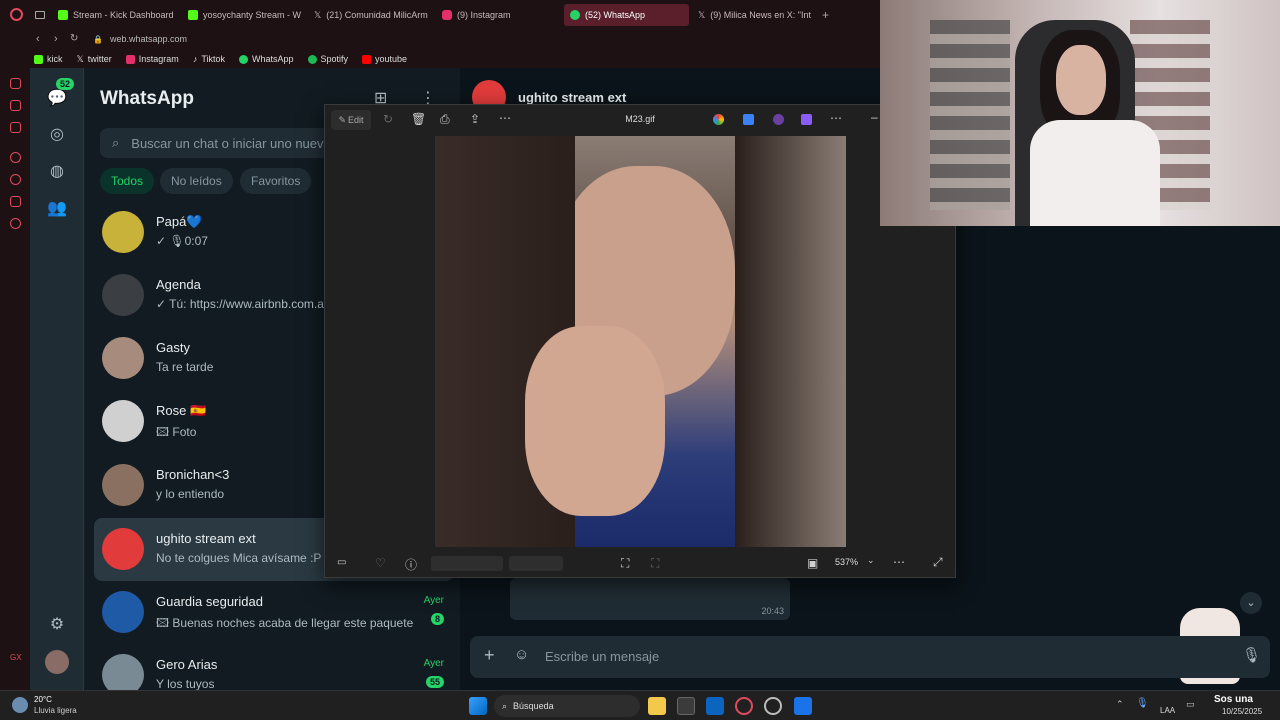 Image resolution: width=1280 pixels, height=720 pixels. I want to click on new-tab-icon: +, so click(825, 15).